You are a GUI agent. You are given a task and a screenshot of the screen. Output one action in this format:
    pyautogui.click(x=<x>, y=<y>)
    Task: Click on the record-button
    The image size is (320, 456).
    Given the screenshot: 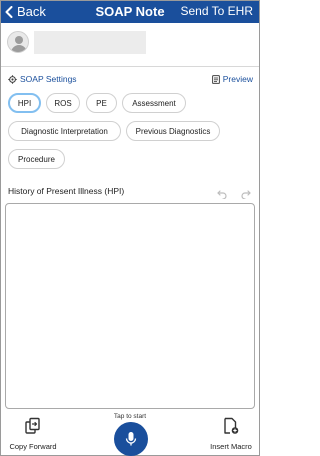 What is the action you would take?
    pyautogui.click(x=131, y=439)
    